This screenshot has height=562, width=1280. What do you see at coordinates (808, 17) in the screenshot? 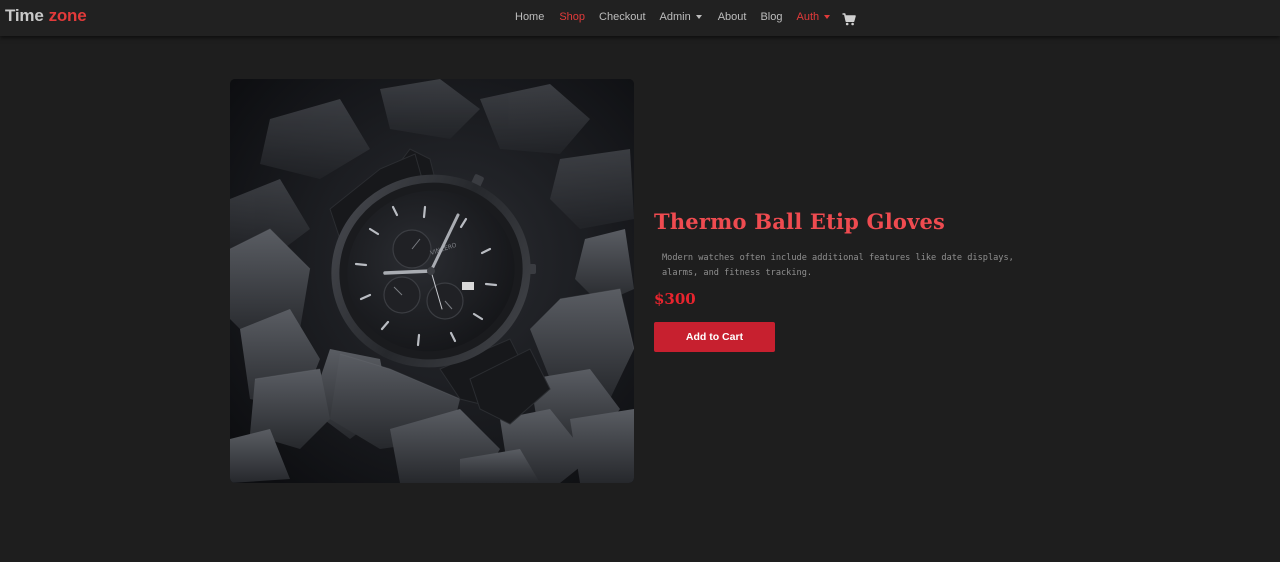
I see `nav-auth-label: Auth` at bounding box center [808, 17].